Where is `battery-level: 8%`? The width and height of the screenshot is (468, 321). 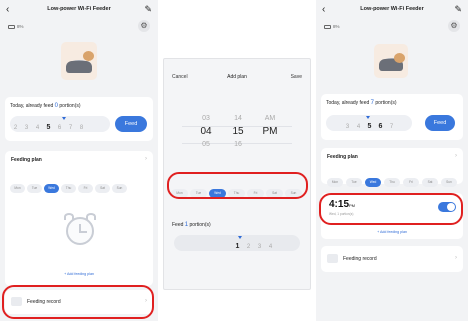
battery-level: 8% is located at coordinates (336, 26).